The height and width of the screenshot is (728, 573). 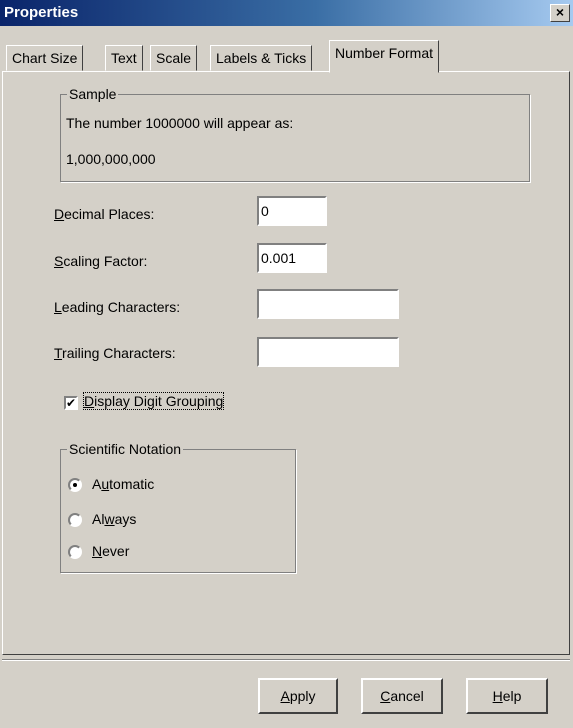 I want to click on close-button: ×, so click(x=560, y=13).